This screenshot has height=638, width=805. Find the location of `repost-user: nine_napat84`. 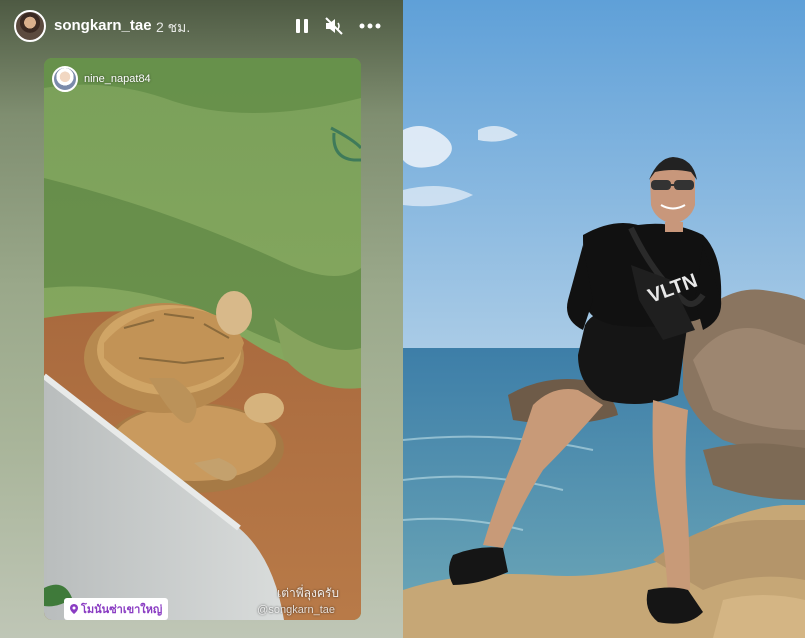

repost-user: nine_napat84 is located at coordinates (101, 79).